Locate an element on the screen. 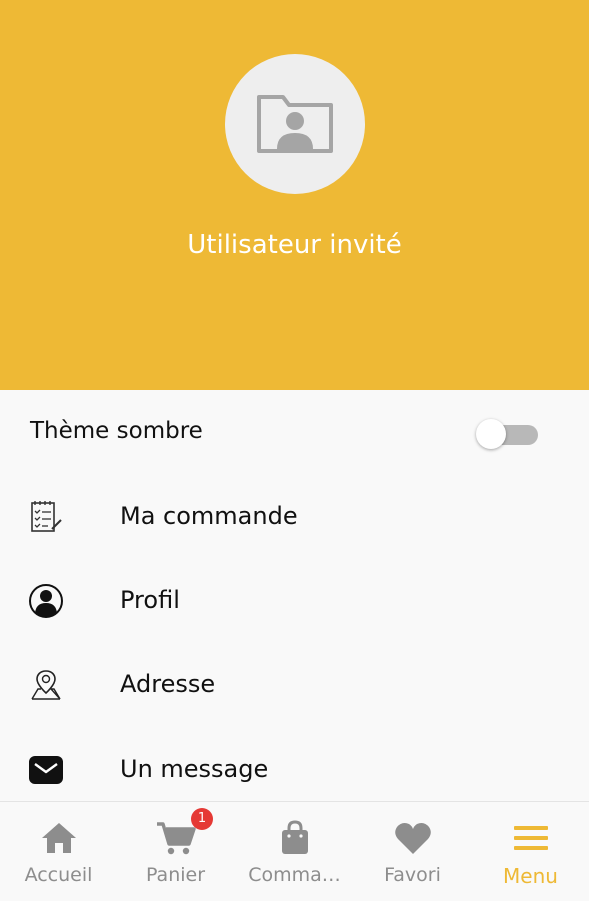  nav-home: Accueil is located at coordinates (58, 851).